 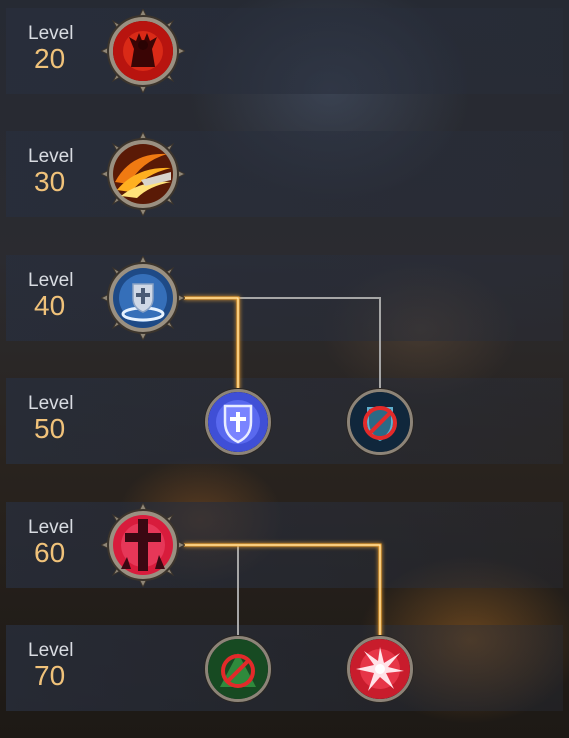 What do you see at coordinates (309, 343) in the screenshot?
I see `inactive-path-line` at bounding box center [309, 343].